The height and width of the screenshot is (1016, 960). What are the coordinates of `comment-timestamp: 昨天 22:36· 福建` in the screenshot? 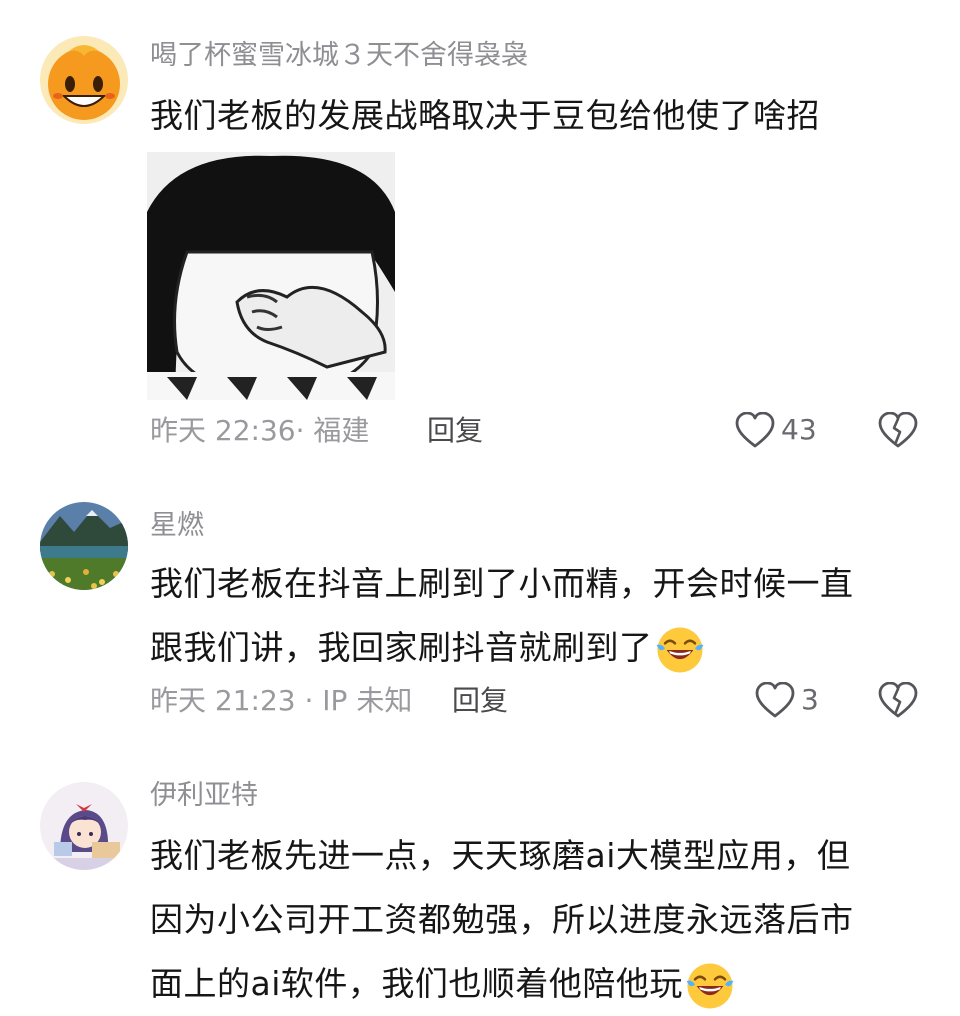 It's located at (260, 430).